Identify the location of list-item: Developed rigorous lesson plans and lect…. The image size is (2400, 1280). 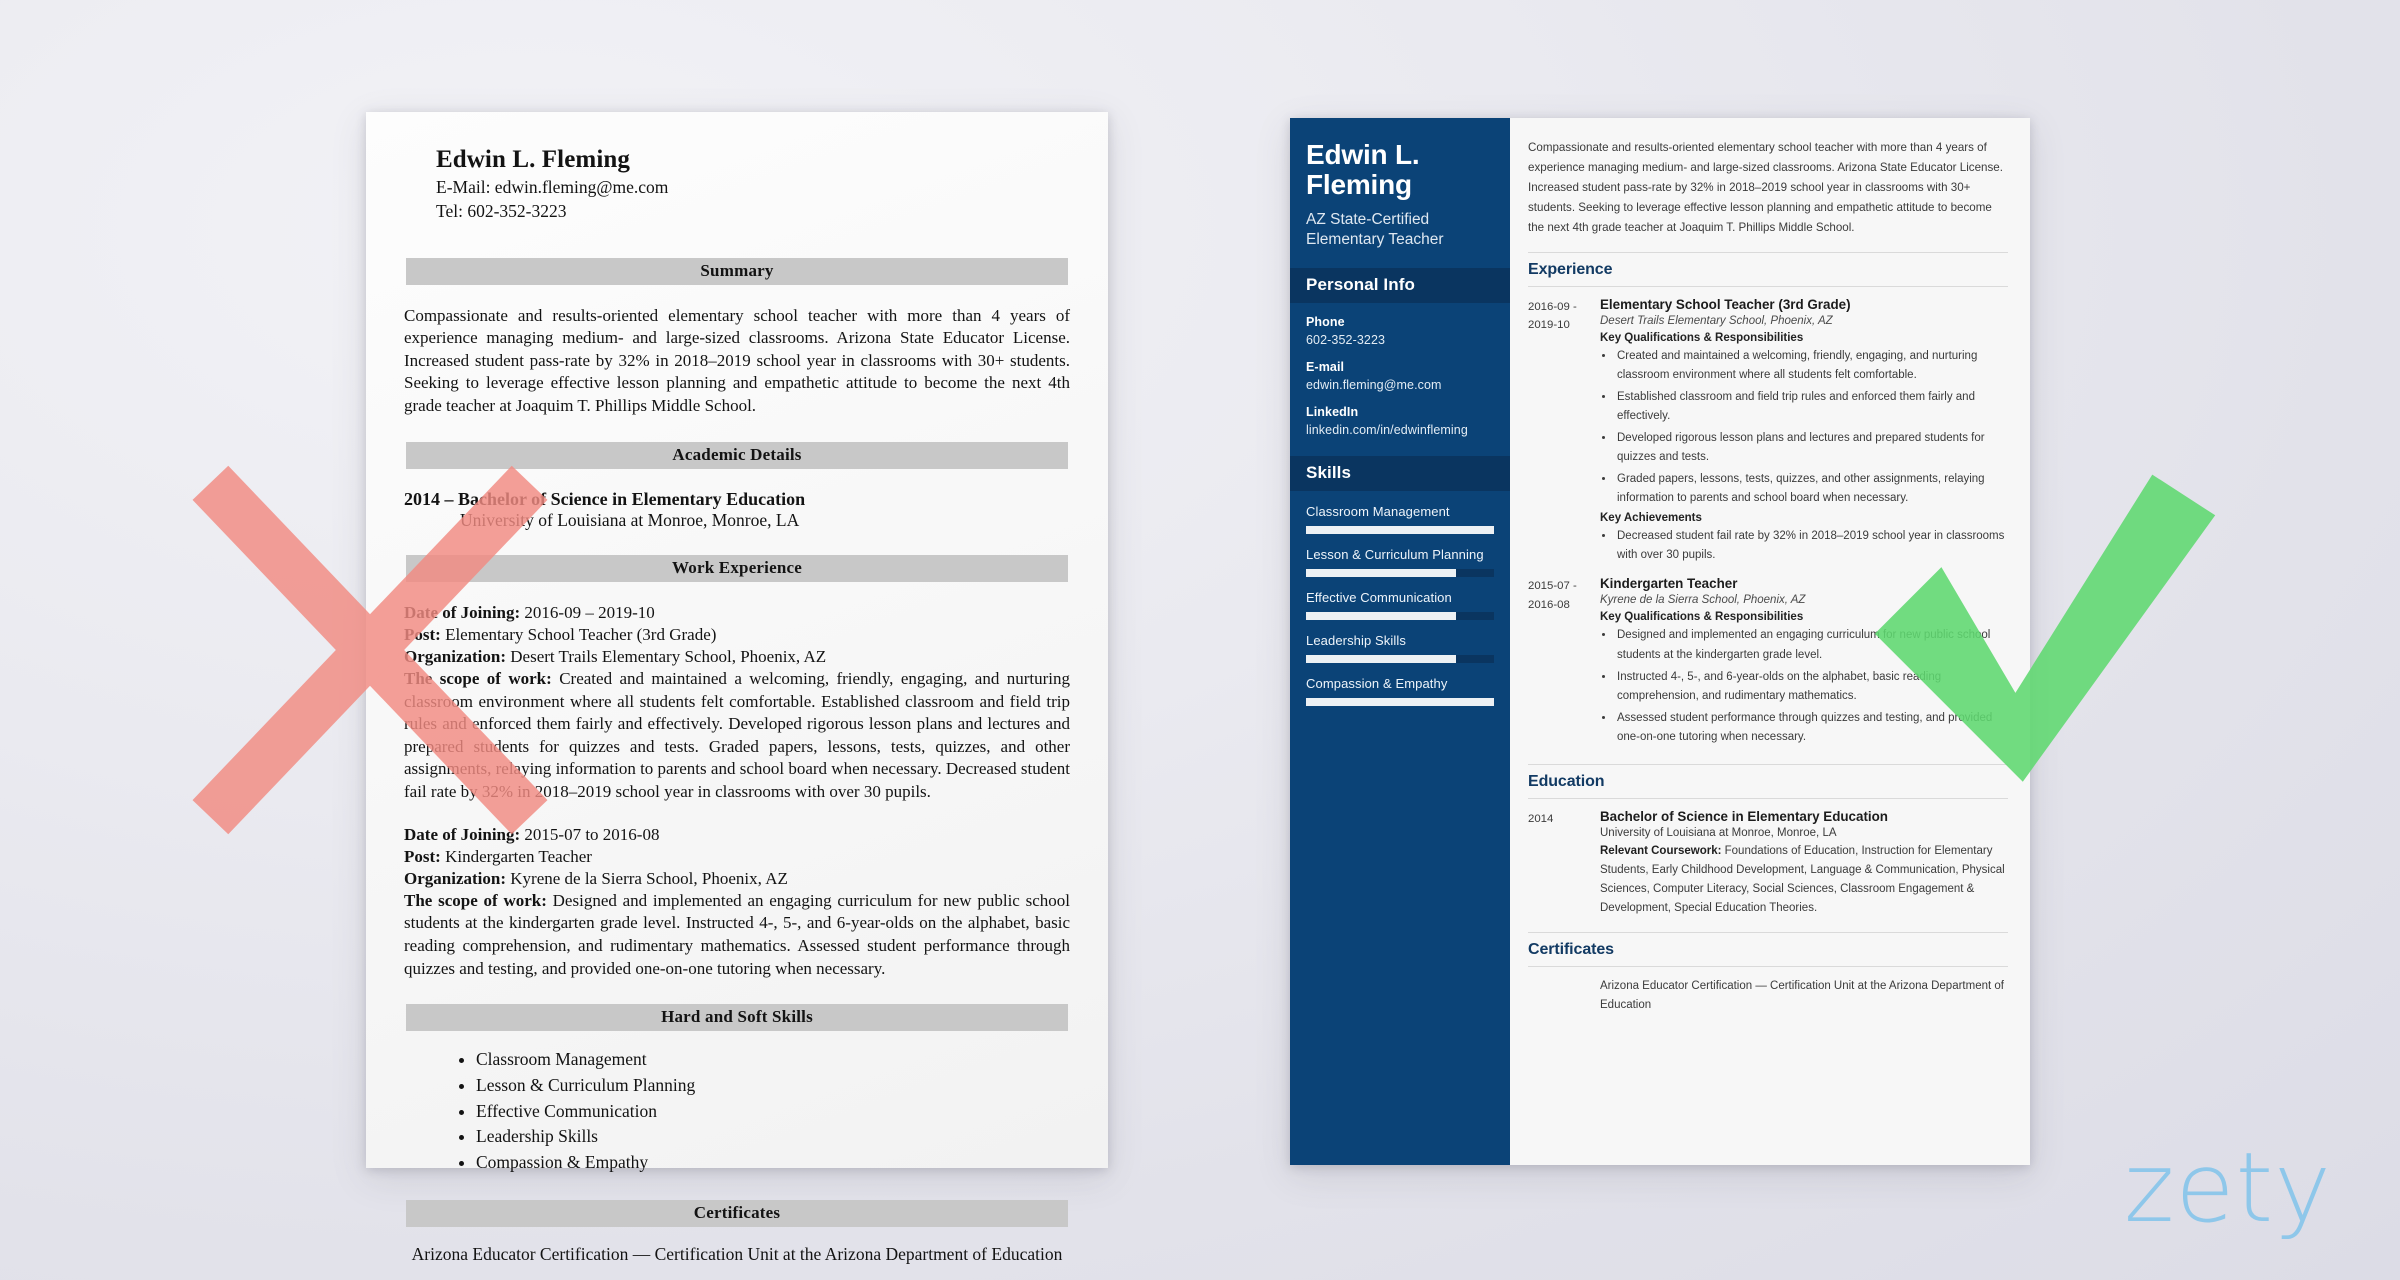
(1811, 448).